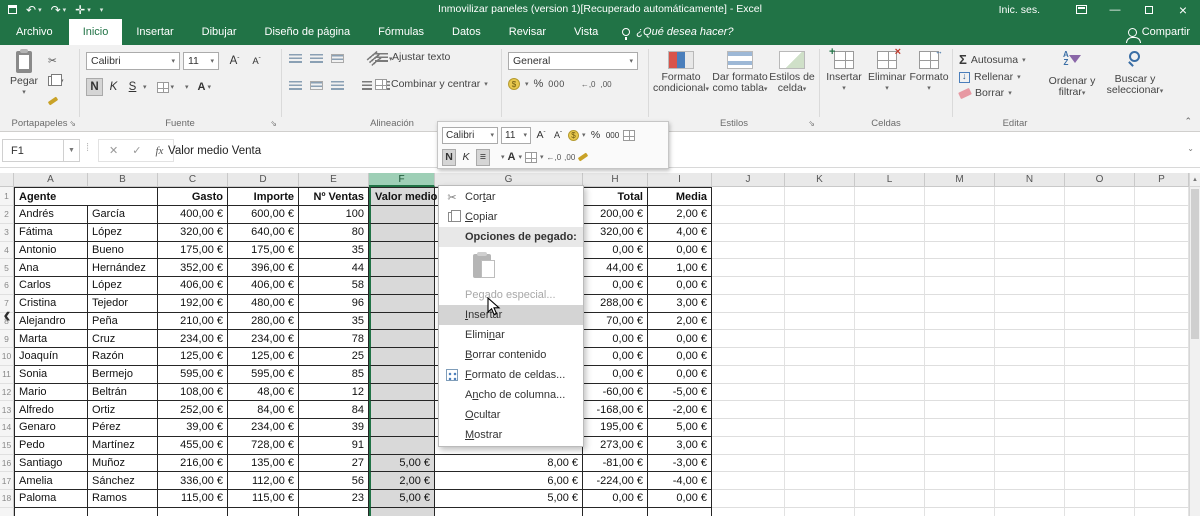 The image size is (1200, 516). I want to click on cell: Ana, so click(51, 268).